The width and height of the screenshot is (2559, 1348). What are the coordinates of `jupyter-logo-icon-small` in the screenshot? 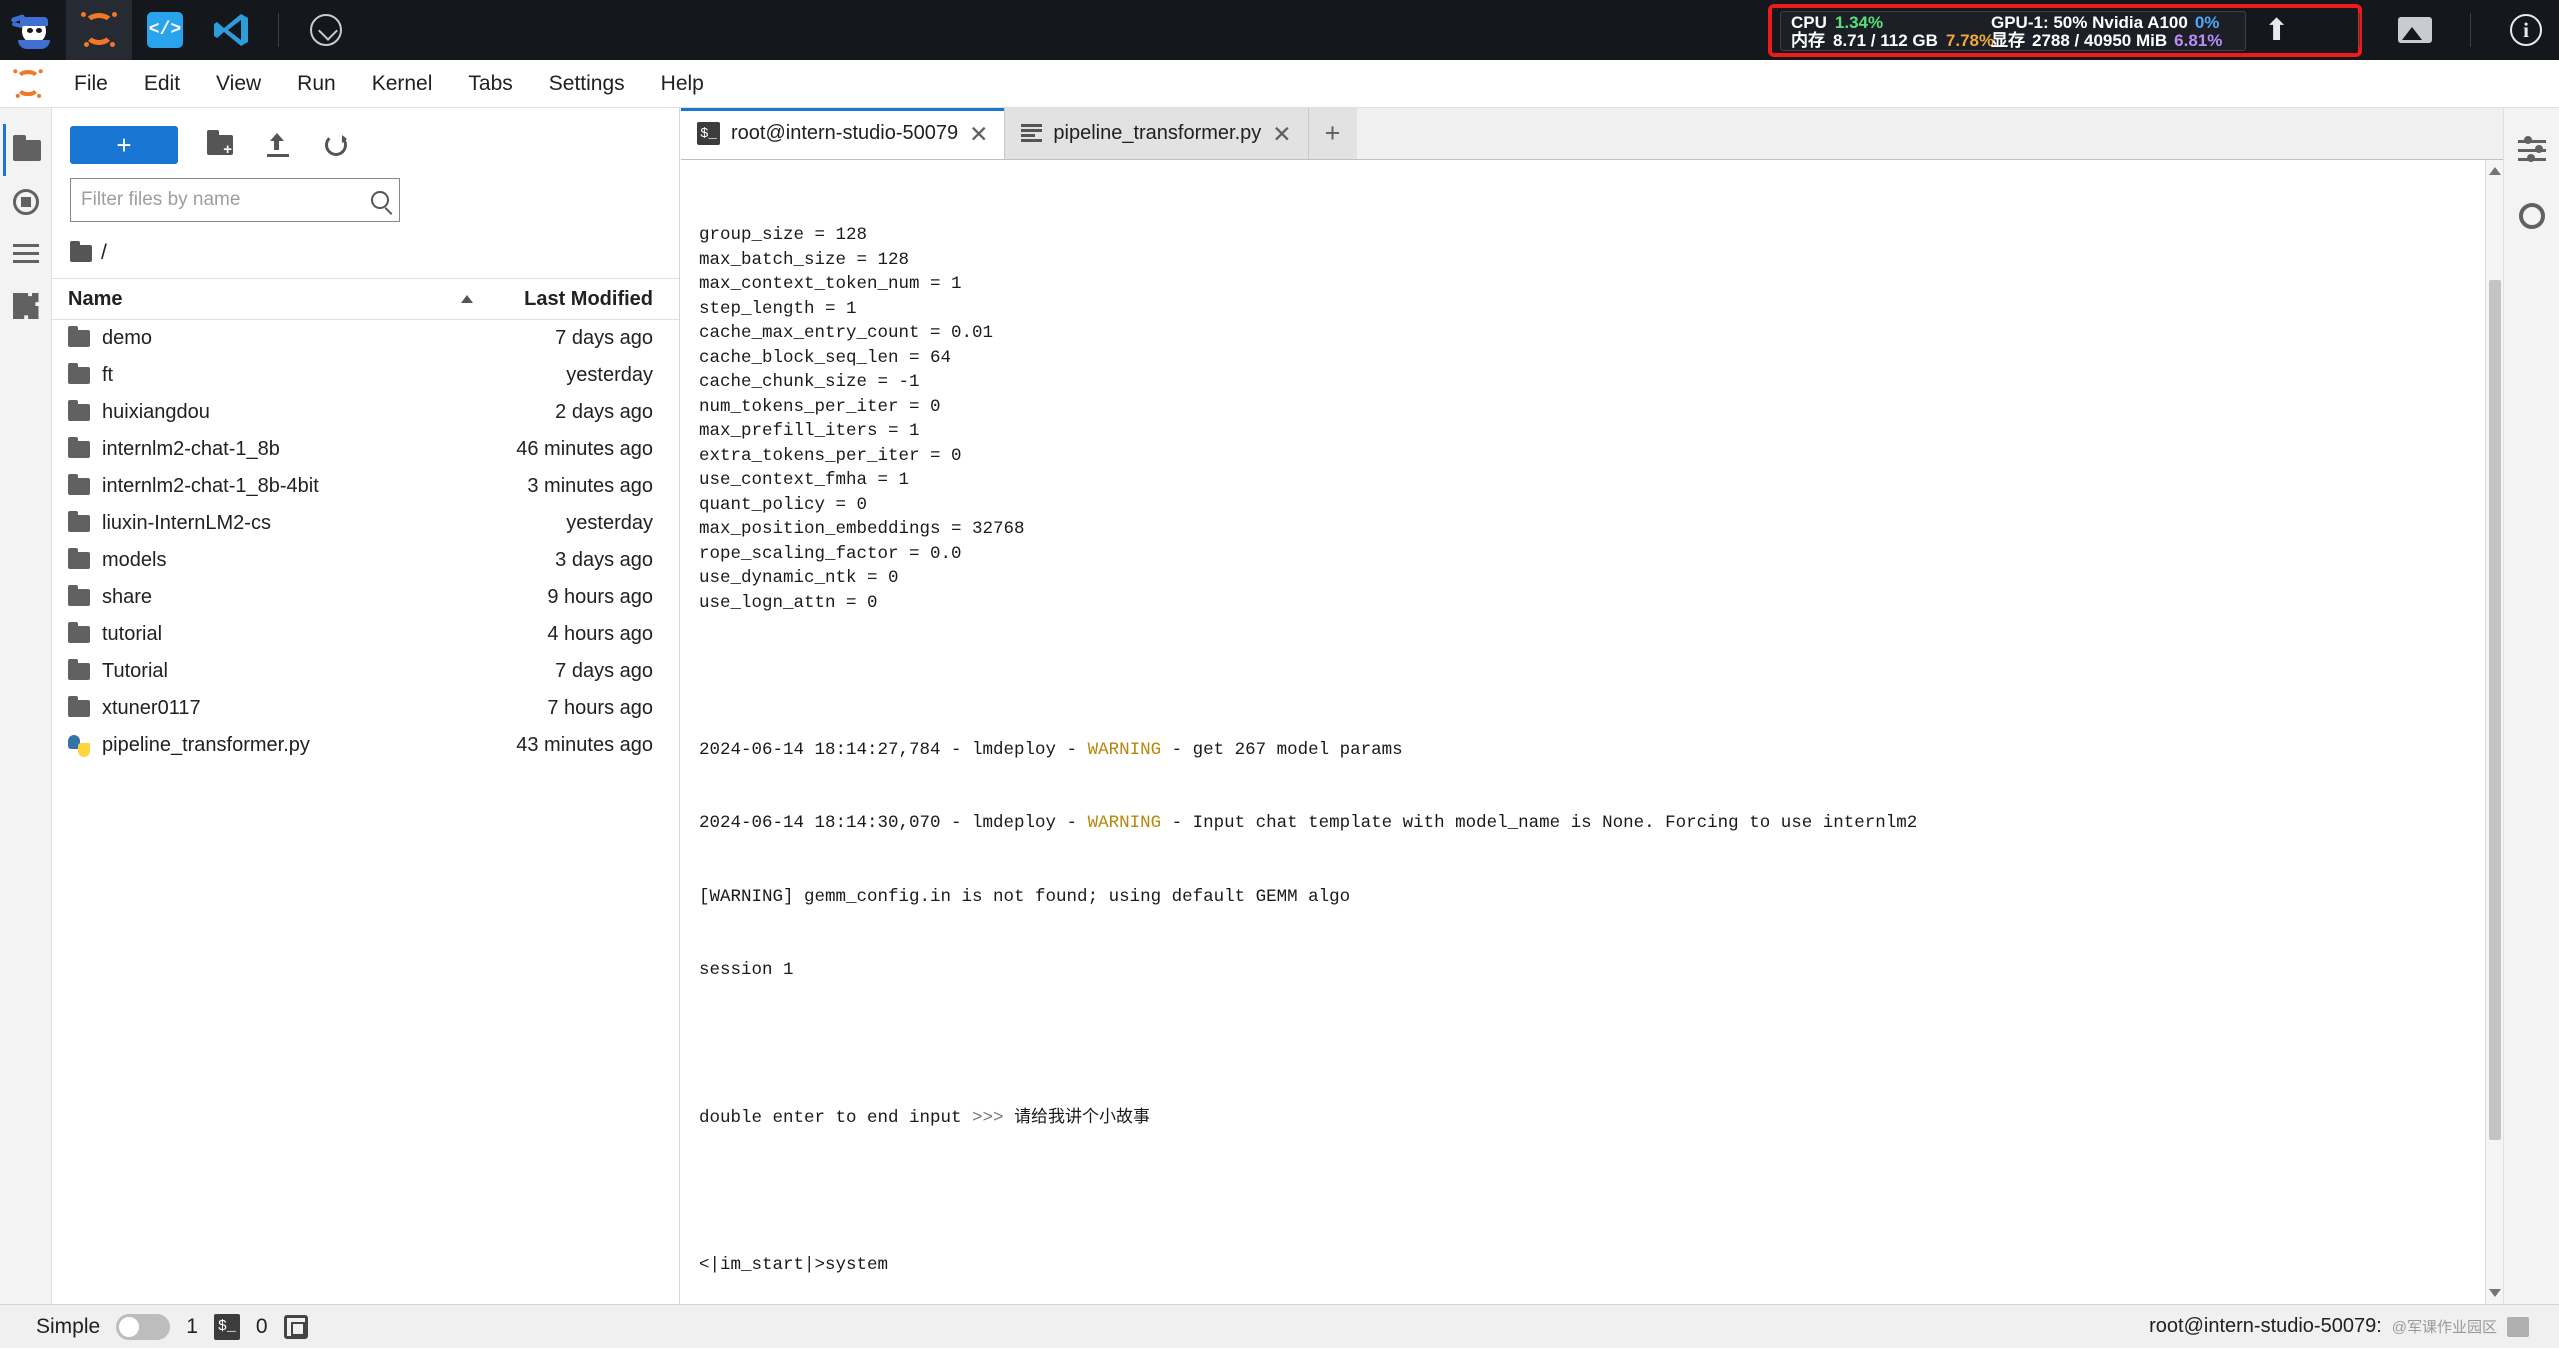 It's located at (27, 83).